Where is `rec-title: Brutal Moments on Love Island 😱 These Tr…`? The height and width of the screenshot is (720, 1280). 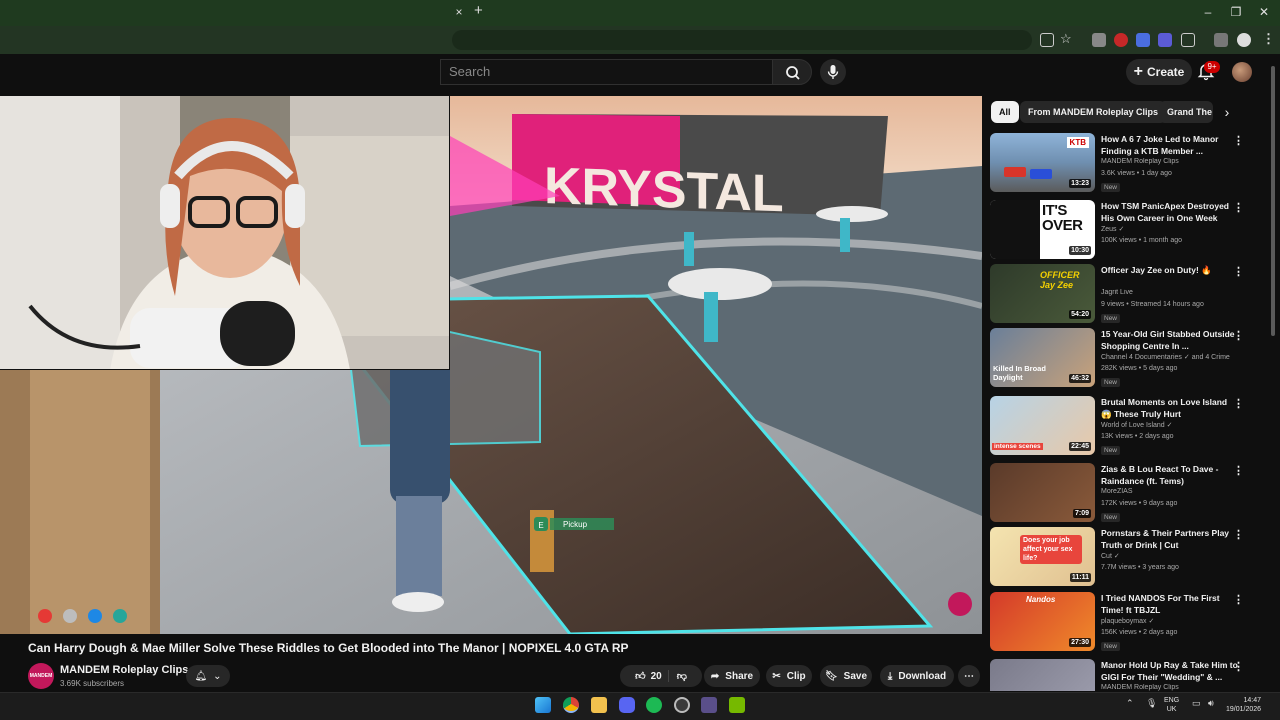
rec-title: Brutal Moments on Love Island 😱 These Tr… is located at coordinates (1164, 408).